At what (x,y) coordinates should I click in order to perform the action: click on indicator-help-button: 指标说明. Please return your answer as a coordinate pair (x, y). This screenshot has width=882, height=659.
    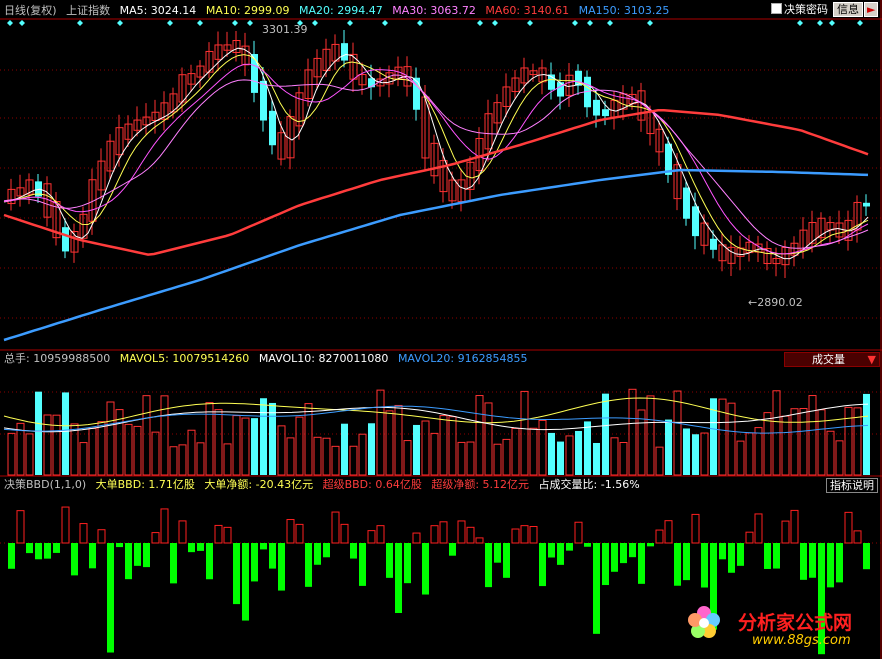
    Looking at the image, I should click on (852, 485).